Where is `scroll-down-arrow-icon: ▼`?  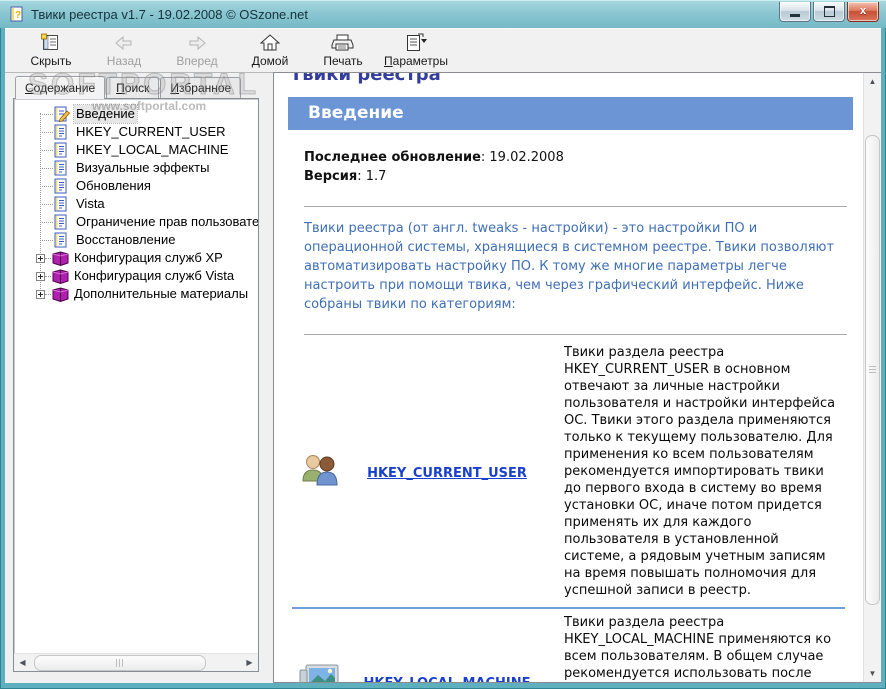
scroll-down-arrow-icon: ▼ is located at coordinates (872, 673).